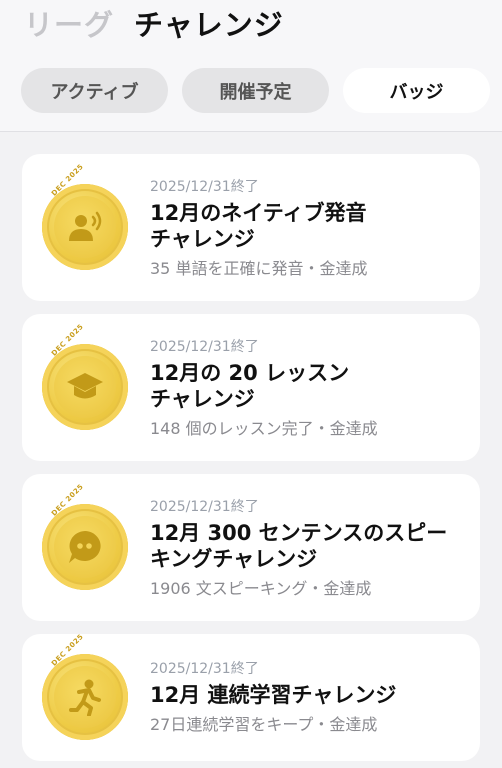 The height and width of the screenshot is (768, 502). I want to click on challenge-subtitle: 27日連続学習をキープ・金達成, so click(264, 724).